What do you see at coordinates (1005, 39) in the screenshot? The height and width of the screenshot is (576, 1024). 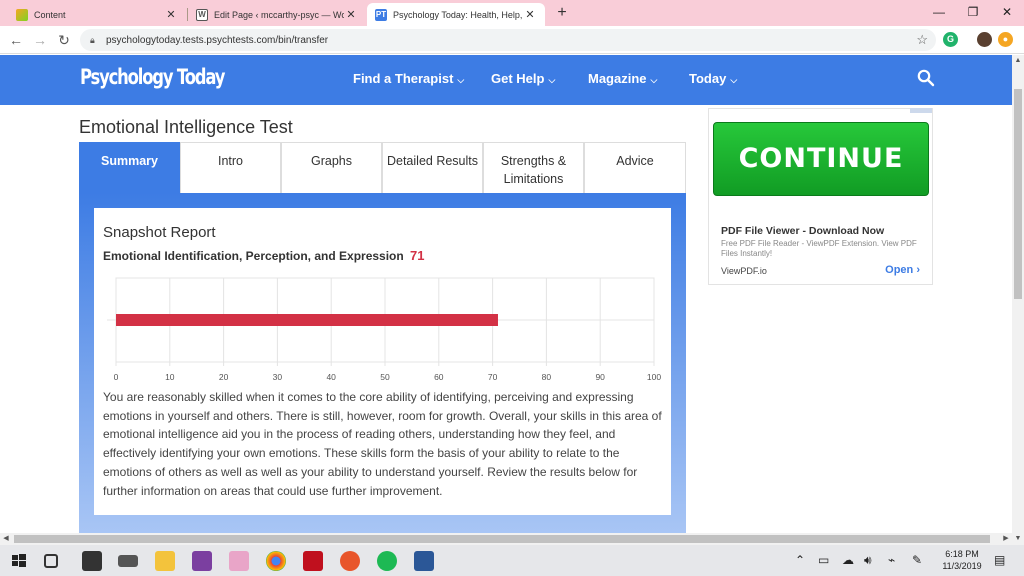 I see `extension-icon: ●` at bounding box center [1005, 39].